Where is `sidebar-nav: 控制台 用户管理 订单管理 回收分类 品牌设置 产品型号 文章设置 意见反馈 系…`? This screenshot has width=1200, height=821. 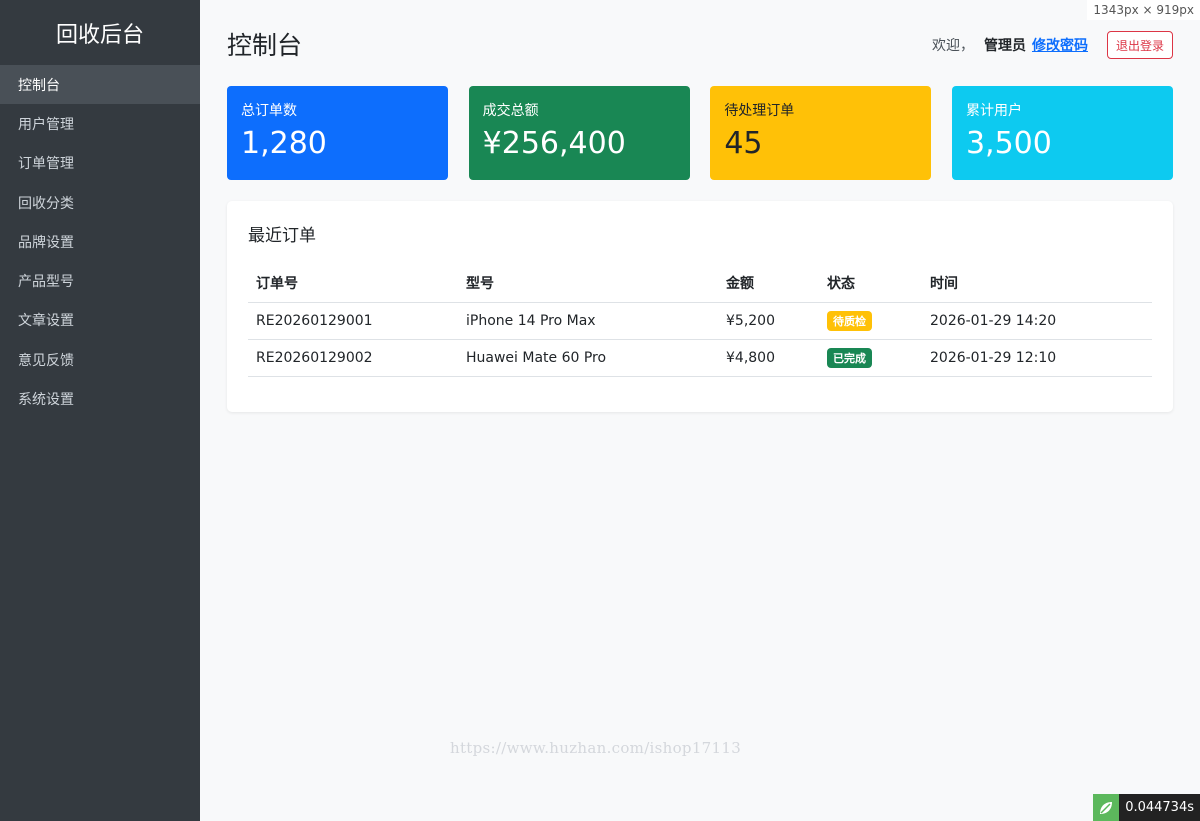
sidebar-nav: 控制台 用户管理 订单管理 回收分类 品牌设置 产品型号 文章设置 意见反馈 系… is located at coordinates (100, 242).